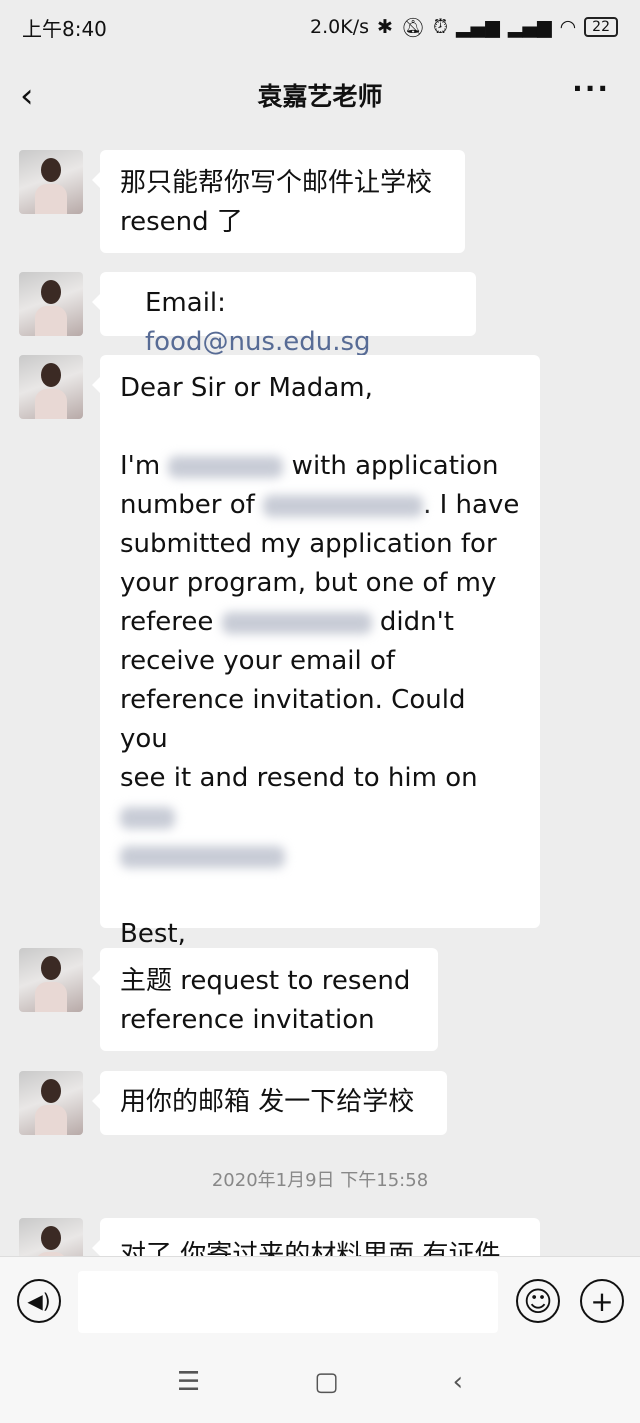 The height and width of the screenshot is (1423, 640). What do you see at coordinates (316, 1237) in the screenshot?
I see `message-bubble: 对了 你寄过来的材料里面 有证件` at bounding box center [316, 1237].